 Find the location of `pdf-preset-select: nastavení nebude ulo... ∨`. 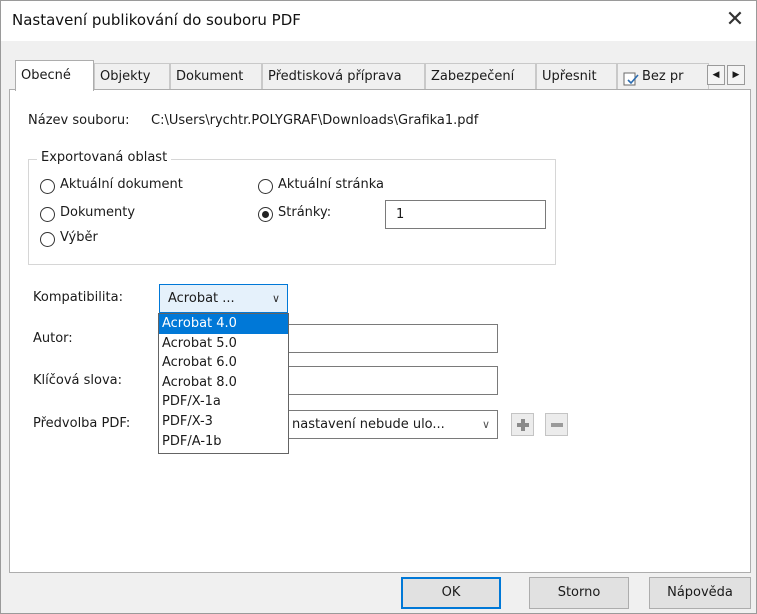

pdf-preset-select: nastavení nebude ulo... ∨ is located at coordinates (393, 424).